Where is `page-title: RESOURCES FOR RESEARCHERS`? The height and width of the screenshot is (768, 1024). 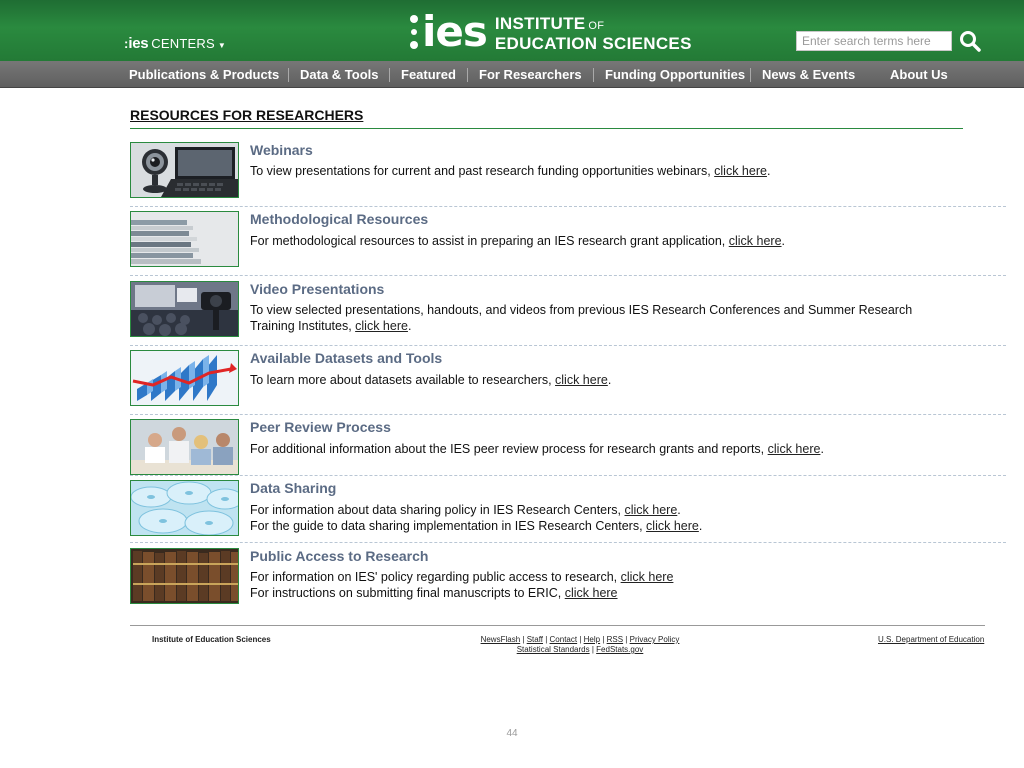
page-title: RESOURCES FOR RESEARCHERS is located at coordinates (247, 115).